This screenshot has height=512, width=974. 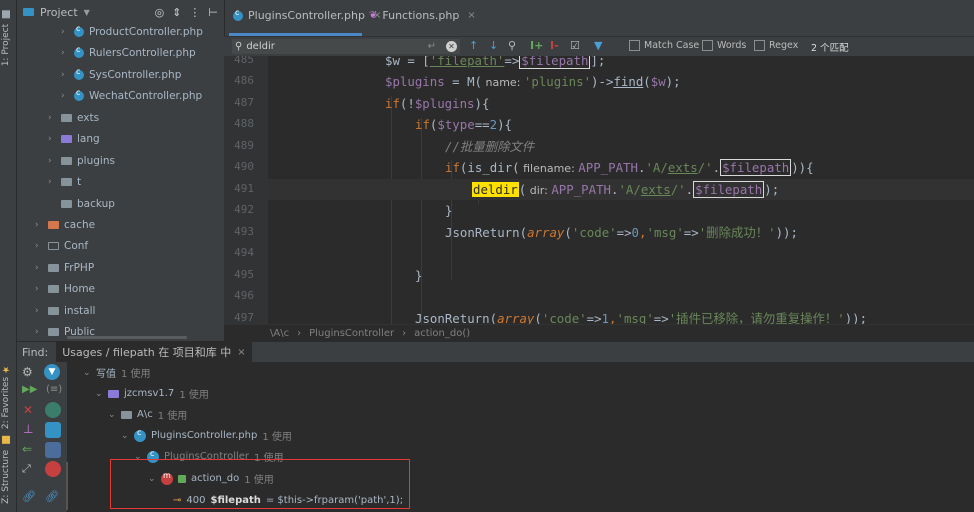 I want to click on select-all-occurrences-icon: ☑, so click(x=575, y=45).